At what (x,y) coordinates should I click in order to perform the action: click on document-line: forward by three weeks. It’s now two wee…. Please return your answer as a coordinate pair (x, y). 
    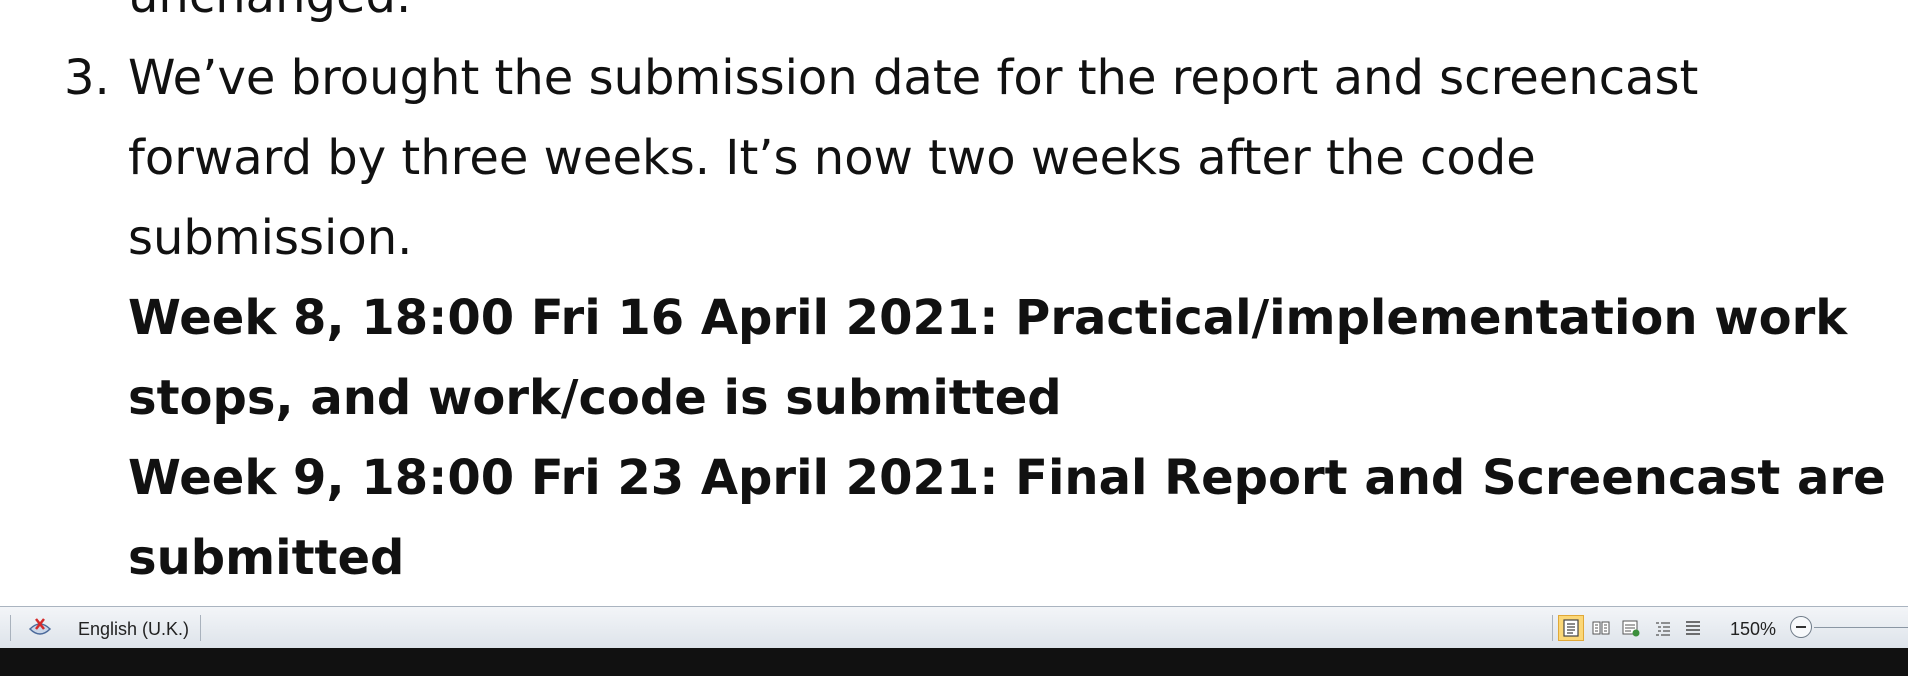
    Looking at the image, I should click on (832, 158).